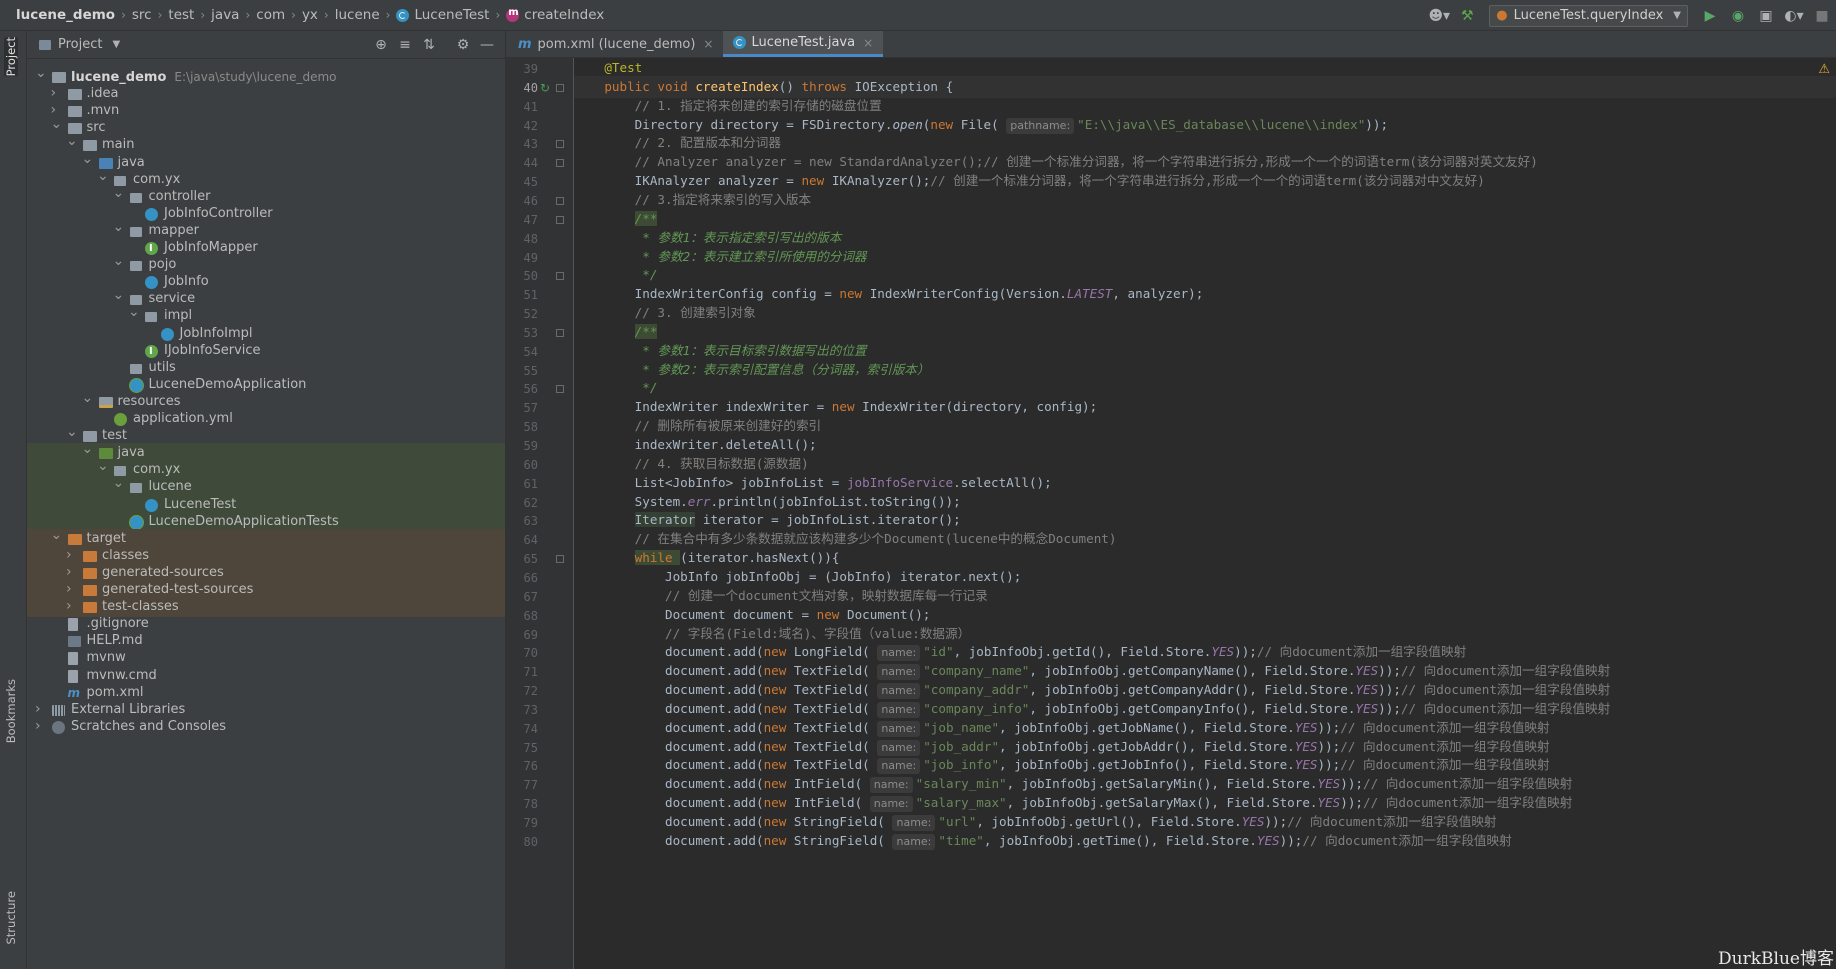 This screenshot has height=969, width=1836. I want to click on breadcrumb-item: lucene, so click(357, 15).